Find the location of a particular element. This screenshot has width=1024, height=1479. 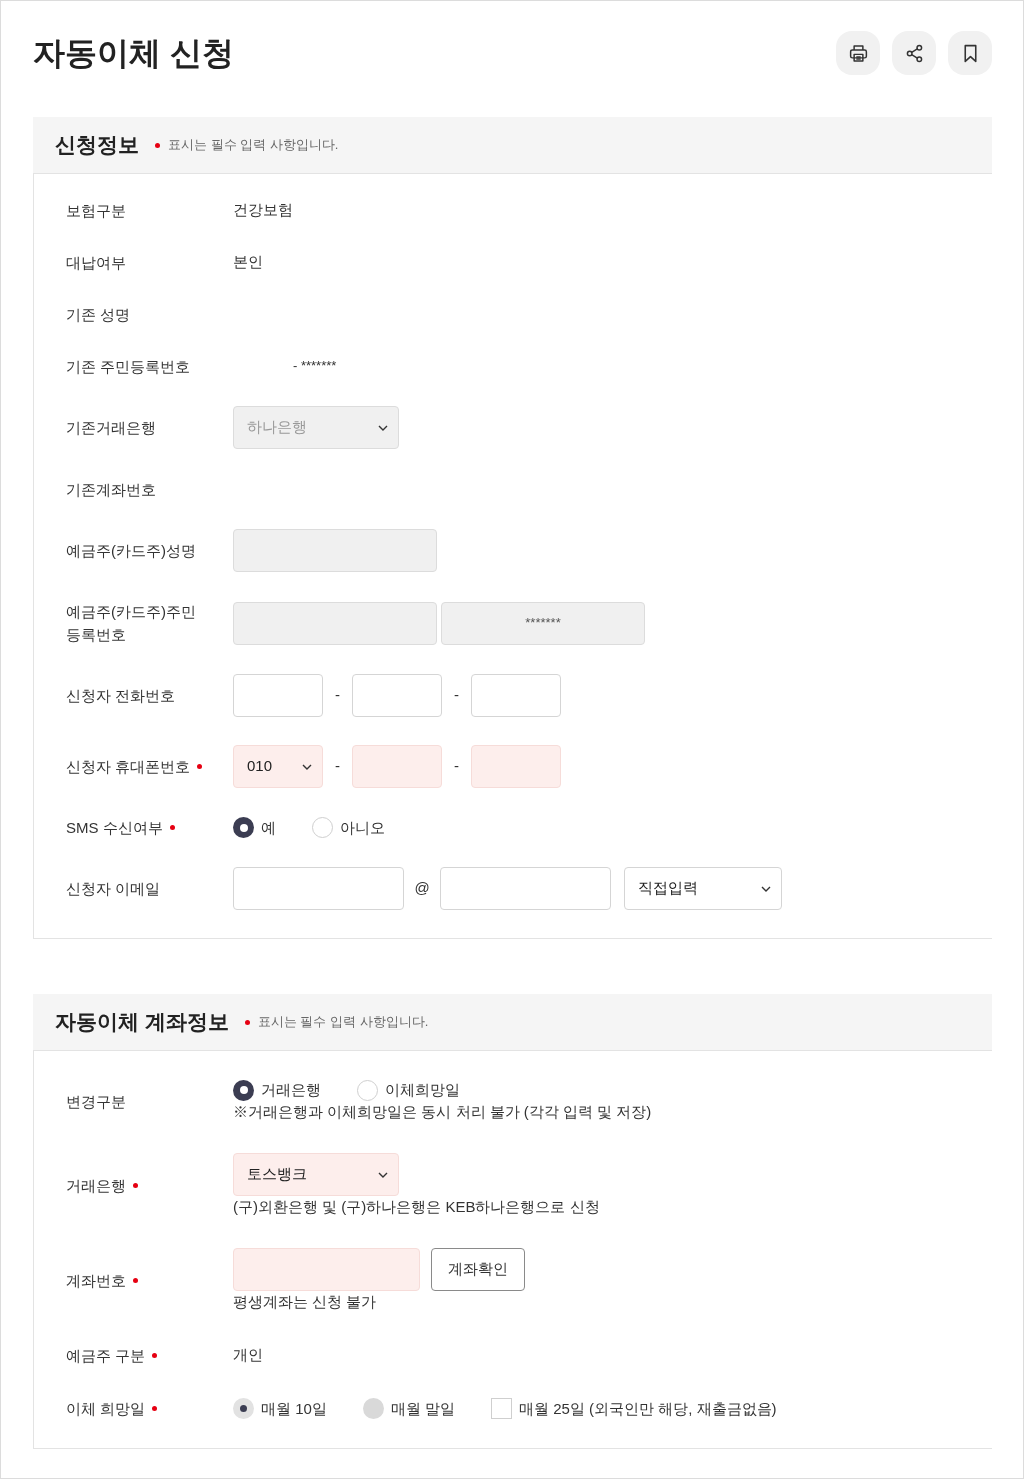

option-label: 거래은행 is located at coordinates (291, 1090).